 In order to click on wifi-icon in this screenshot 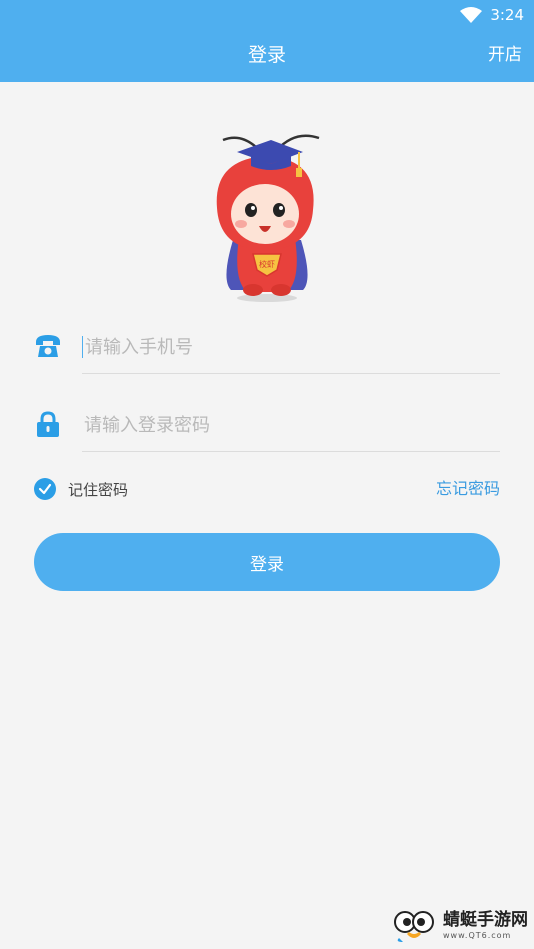, I will do `click(471, 15)`.